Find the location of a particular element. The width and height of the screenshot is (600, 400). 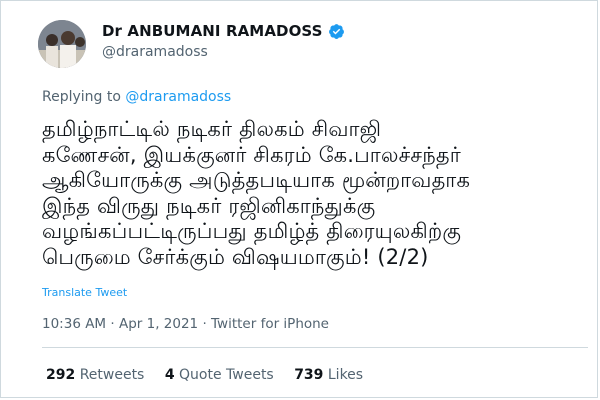

quote-tweets-stat: 4 Quote Tweets is located at coordinates (219, 375).